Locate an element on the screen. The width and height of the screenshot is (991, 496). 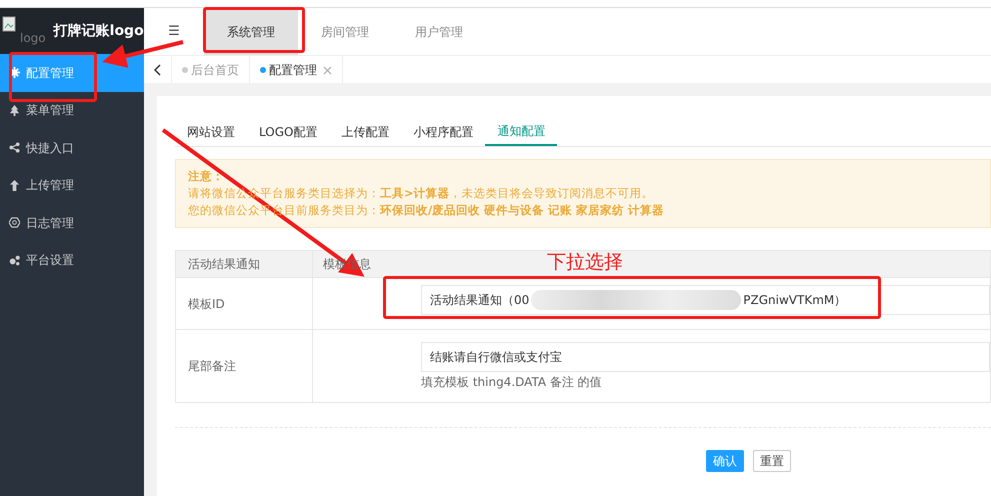
select-value-end: PZGniwVTKmM） is located at coordinates (794, 300).